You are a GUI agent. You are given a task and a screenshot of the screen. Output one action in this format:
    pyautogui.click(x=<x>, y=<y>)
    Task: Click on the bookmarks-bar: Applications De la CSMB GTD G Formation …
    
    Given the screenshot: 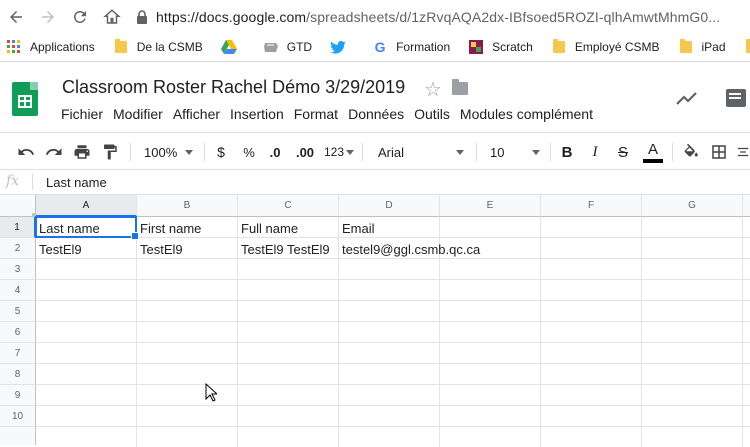 What is the action you would take?
    pyautogui.click(x=375, y=47)
    